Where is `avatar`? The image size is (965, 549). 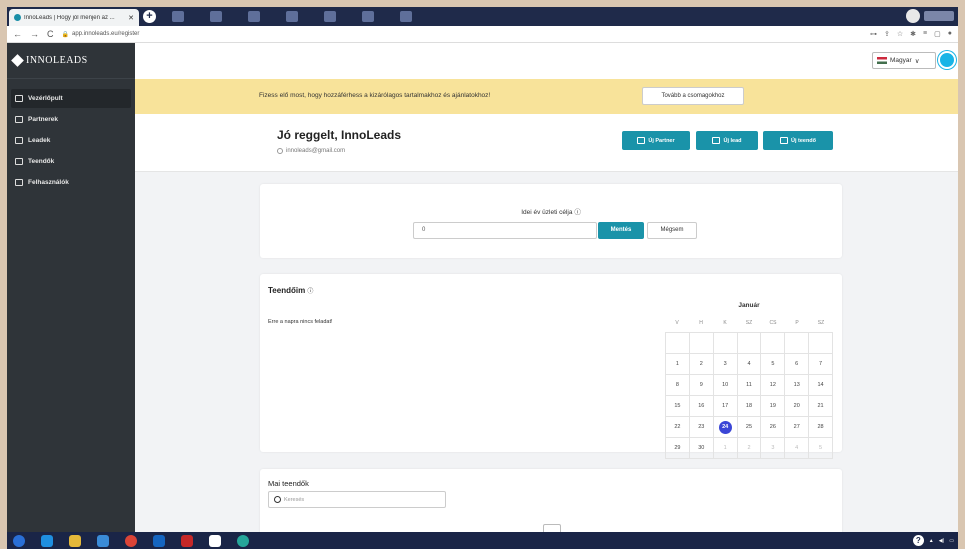 avatar is located at coordinates (947, 60).